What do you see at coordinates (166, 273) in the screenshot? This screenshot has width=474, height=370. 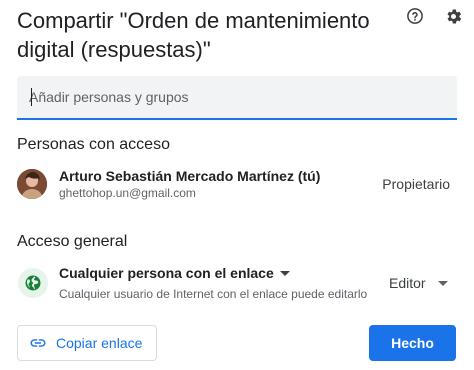 I see `general-access-label: Cualquier persona con el enlace` at bounding box center [166, 273].